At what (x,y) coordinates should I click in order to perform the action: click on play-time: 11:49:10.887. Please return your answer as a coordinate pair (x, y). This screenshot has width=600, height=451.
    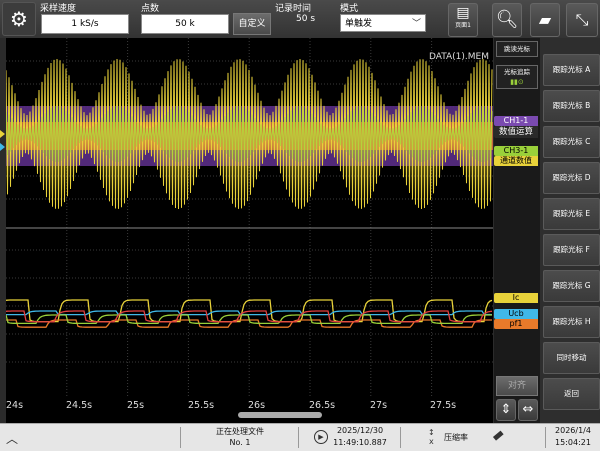
    Looking at the image, I should click on (360, 442).